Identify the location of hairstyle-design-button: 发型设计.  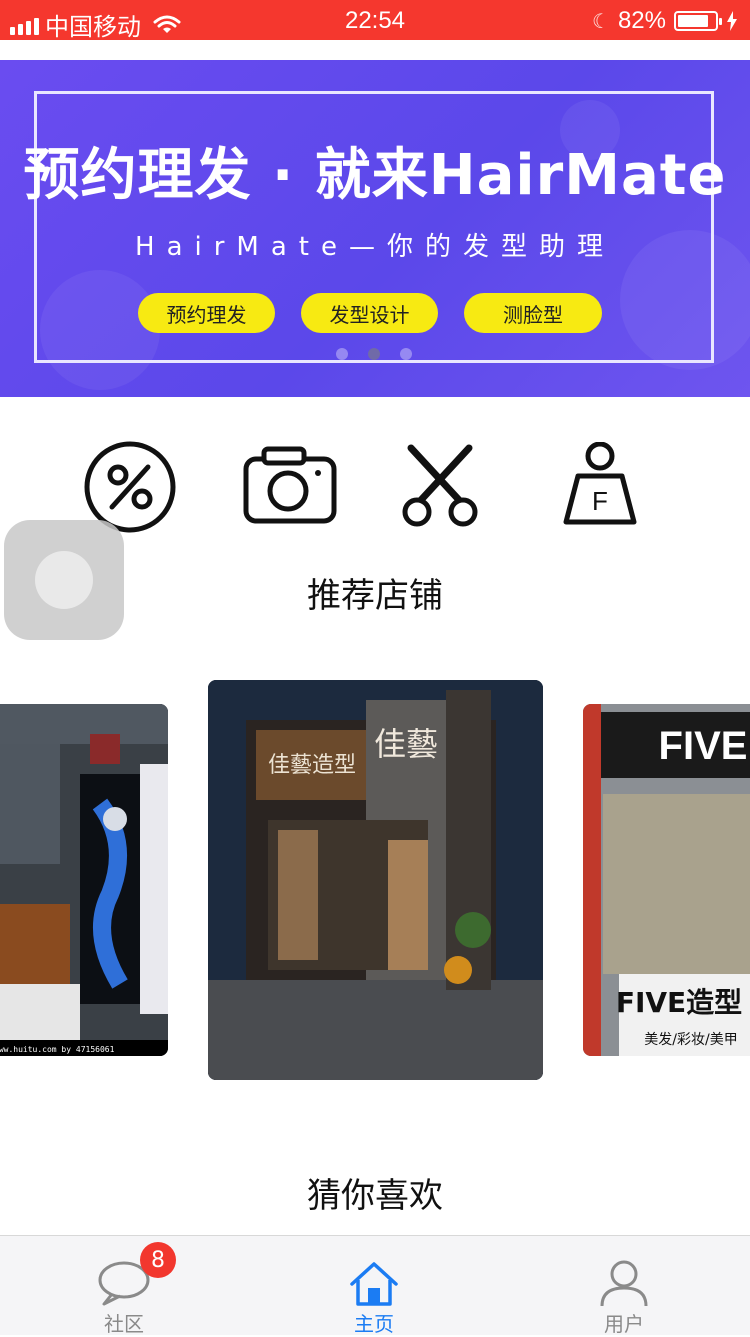
(369, 313).